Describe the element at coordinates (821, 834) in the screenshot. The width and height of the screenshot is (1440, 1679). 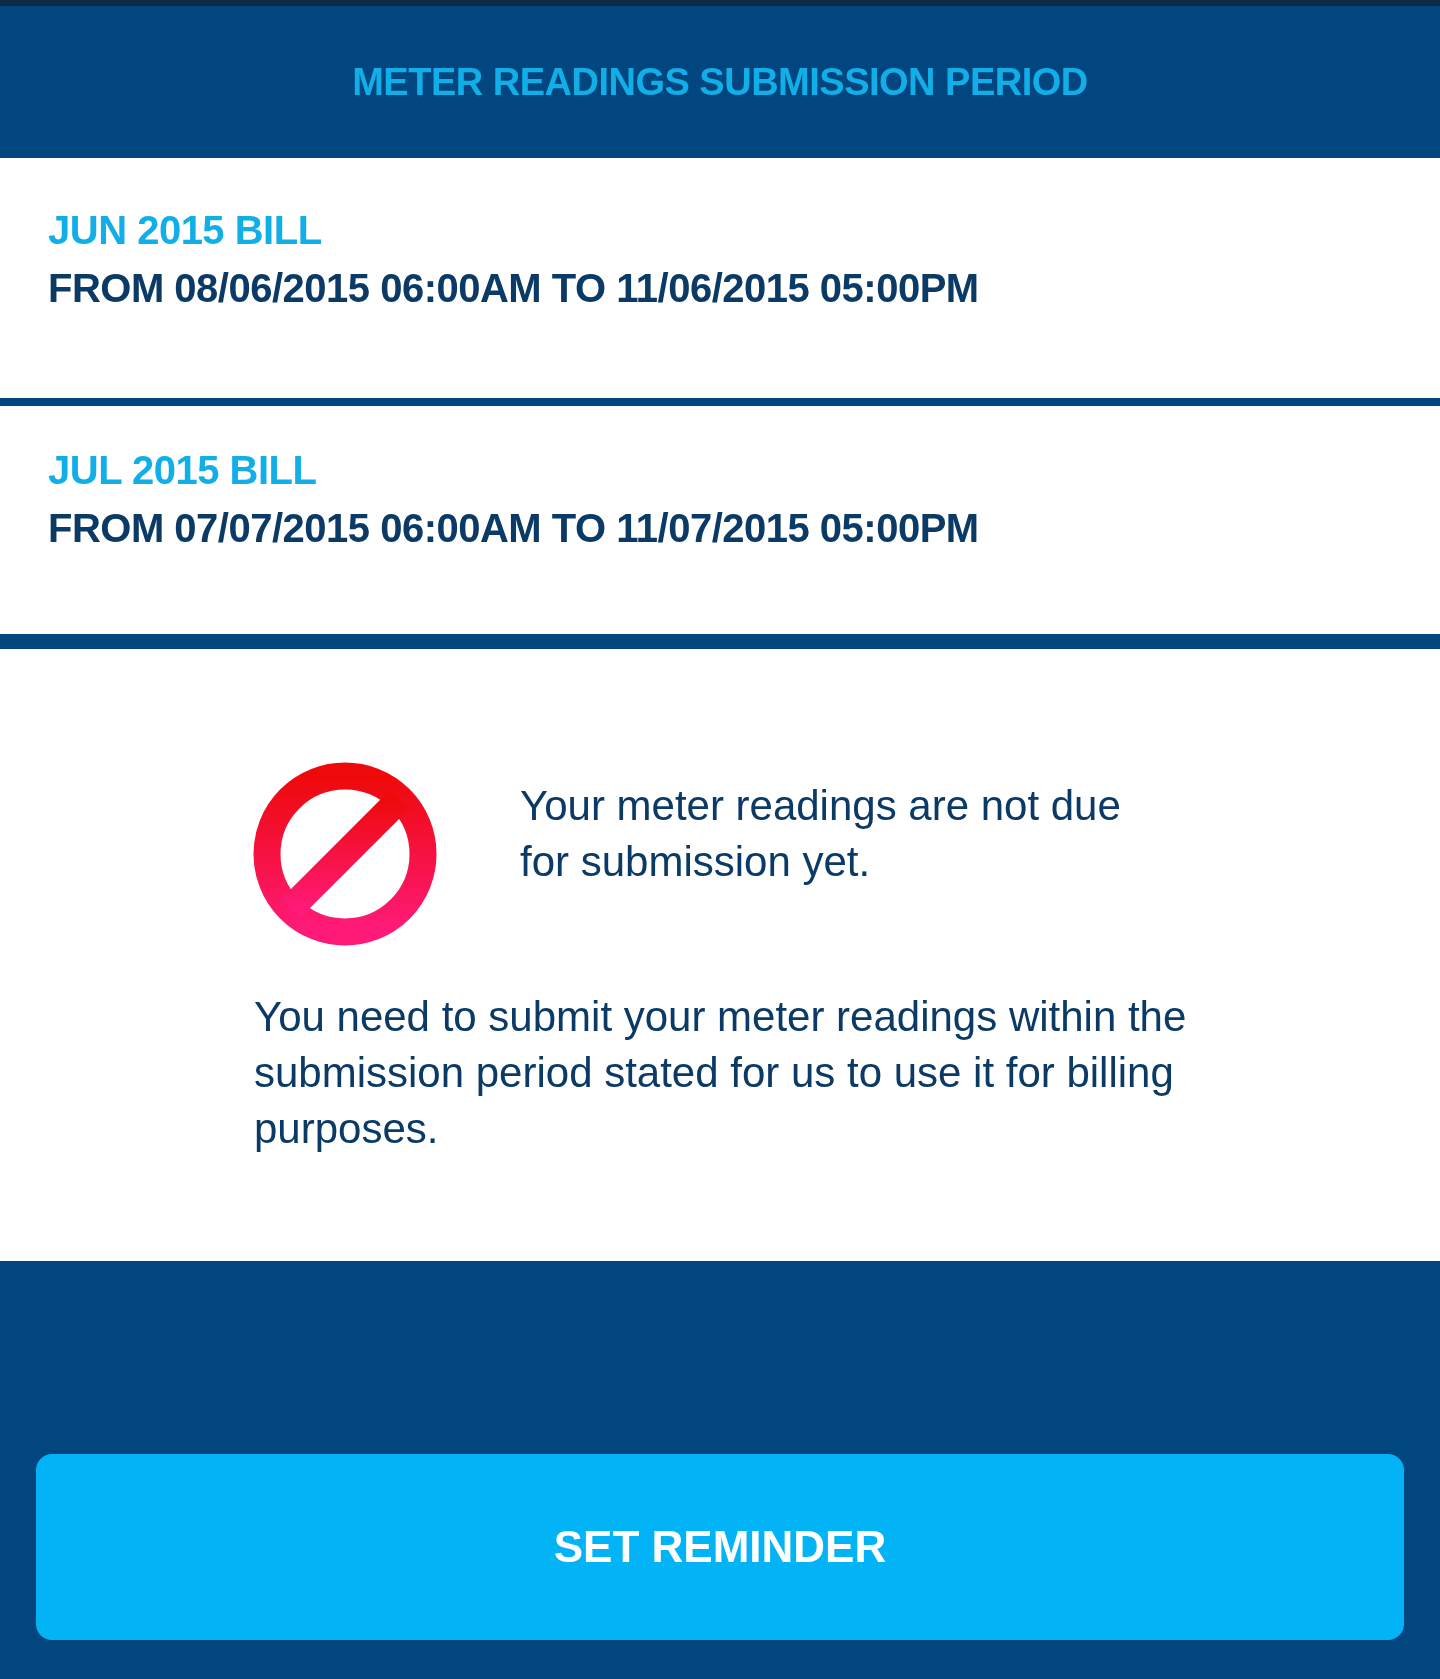
I see `status-message: Your meter readings are not due for submission yet.` at that location.